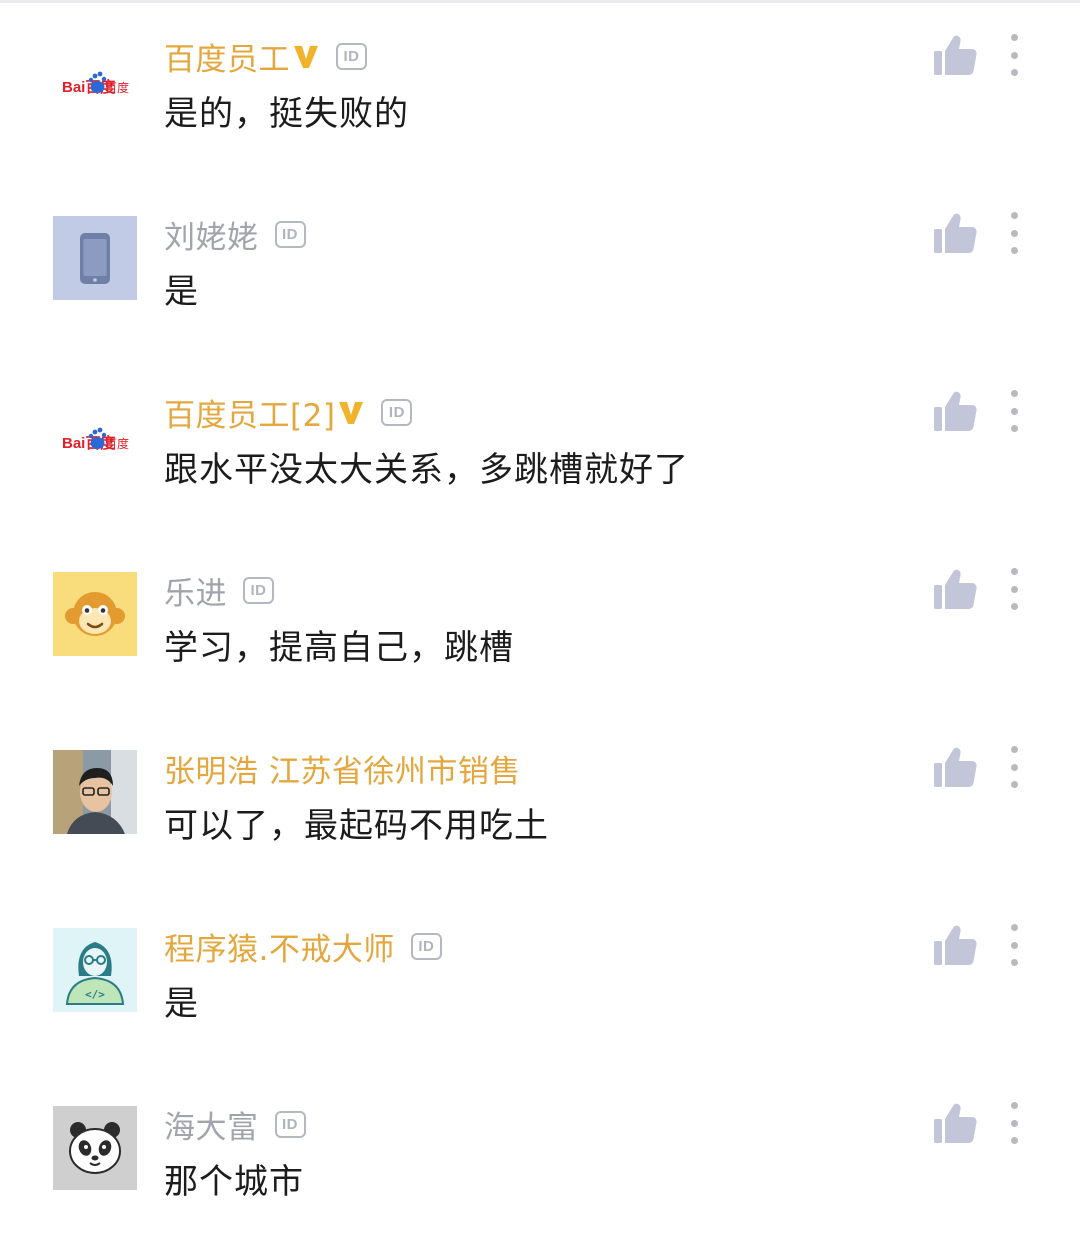 The height and width of the screenshot is (1246, 1080). What do you see at coordinates (540, 445) in the screenshot?
I see `comment-item: Bai百度 百度 百度员工[2] ID 跟水平没太大关系，多跳槽就好了` at bounding box center [540, 445].